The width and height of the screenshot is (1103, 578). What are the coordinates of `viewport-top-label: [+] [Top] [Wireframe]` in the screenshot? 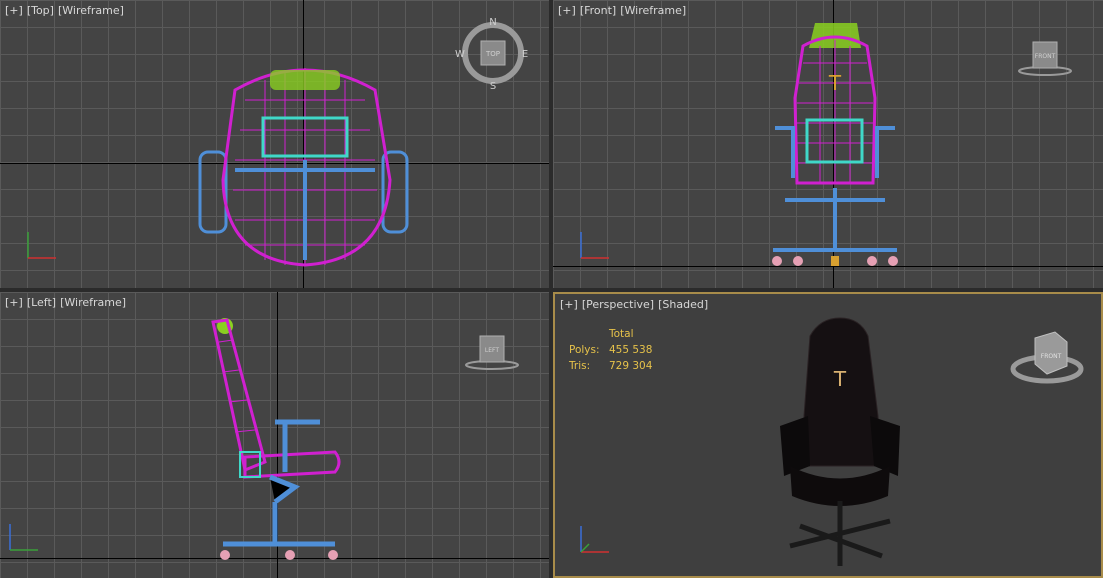 It's located at (66, 10).